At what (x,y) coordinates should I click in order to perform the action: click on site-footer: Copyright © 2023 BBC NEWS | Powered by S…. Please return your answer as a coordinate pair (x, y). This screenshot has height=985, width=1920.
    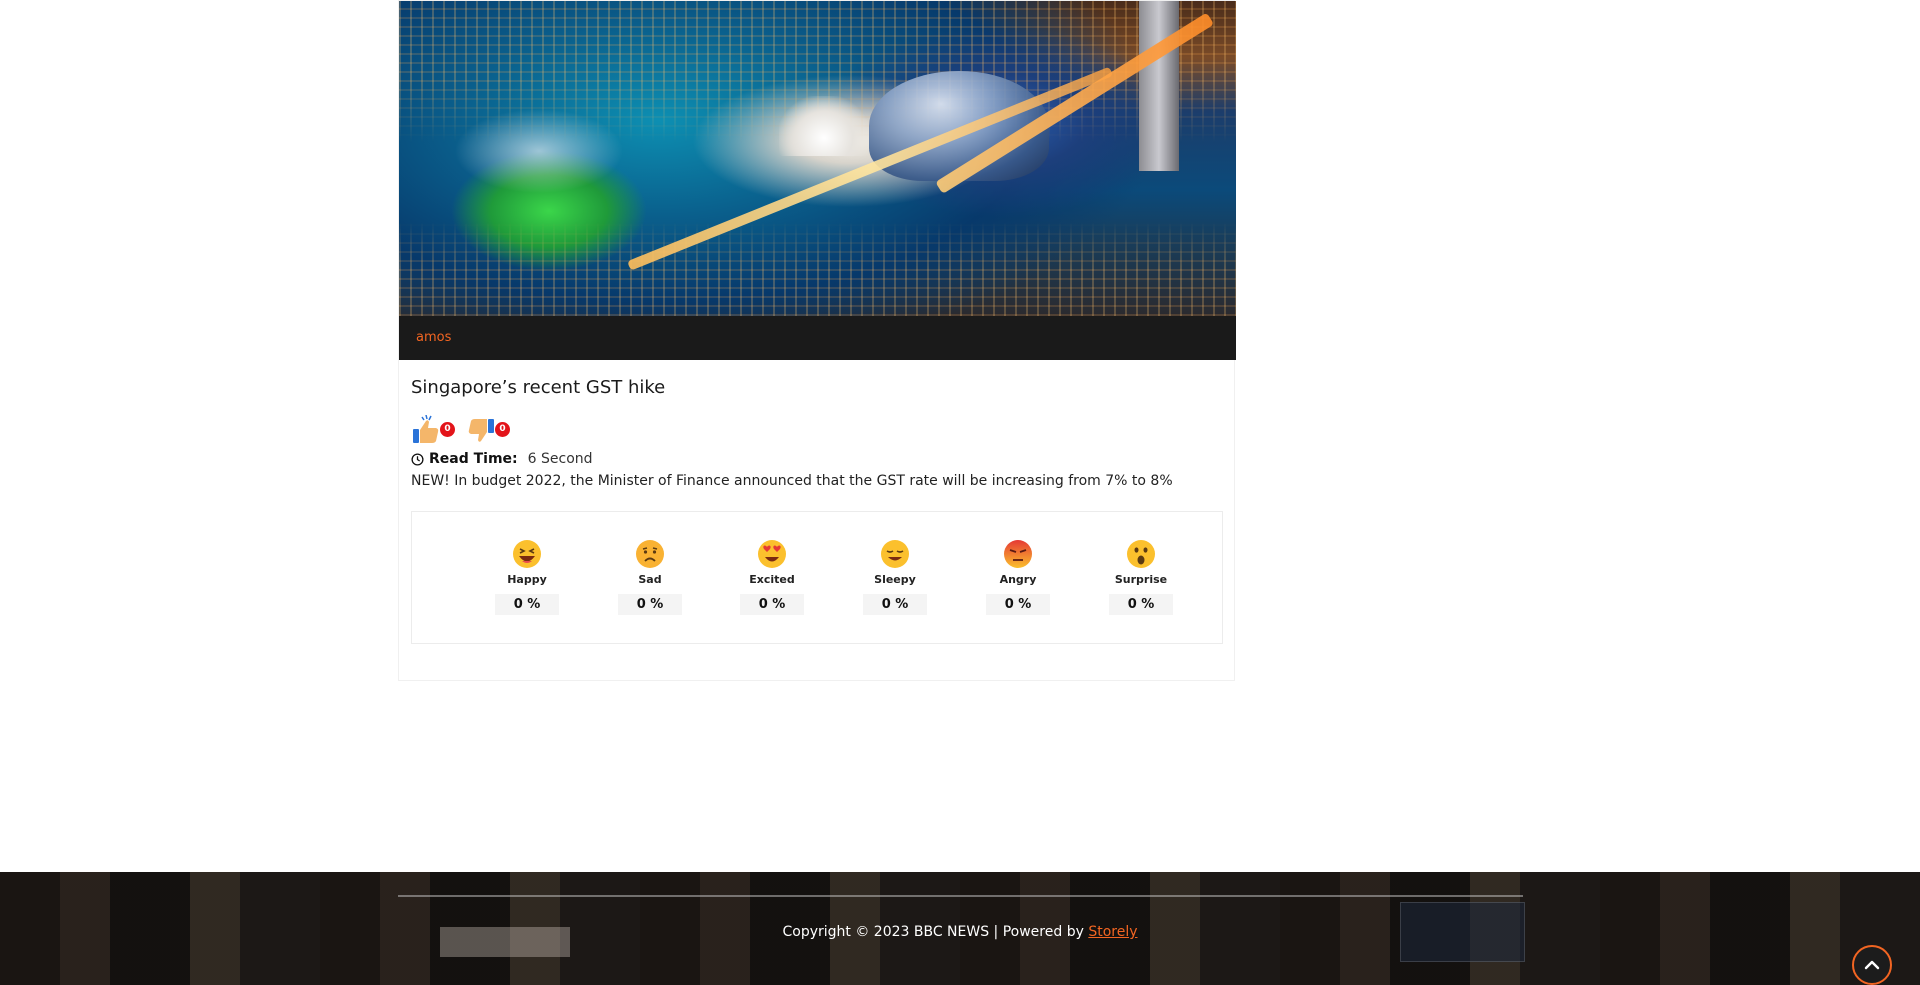
    Looking at the image, I should click on (960, 928).